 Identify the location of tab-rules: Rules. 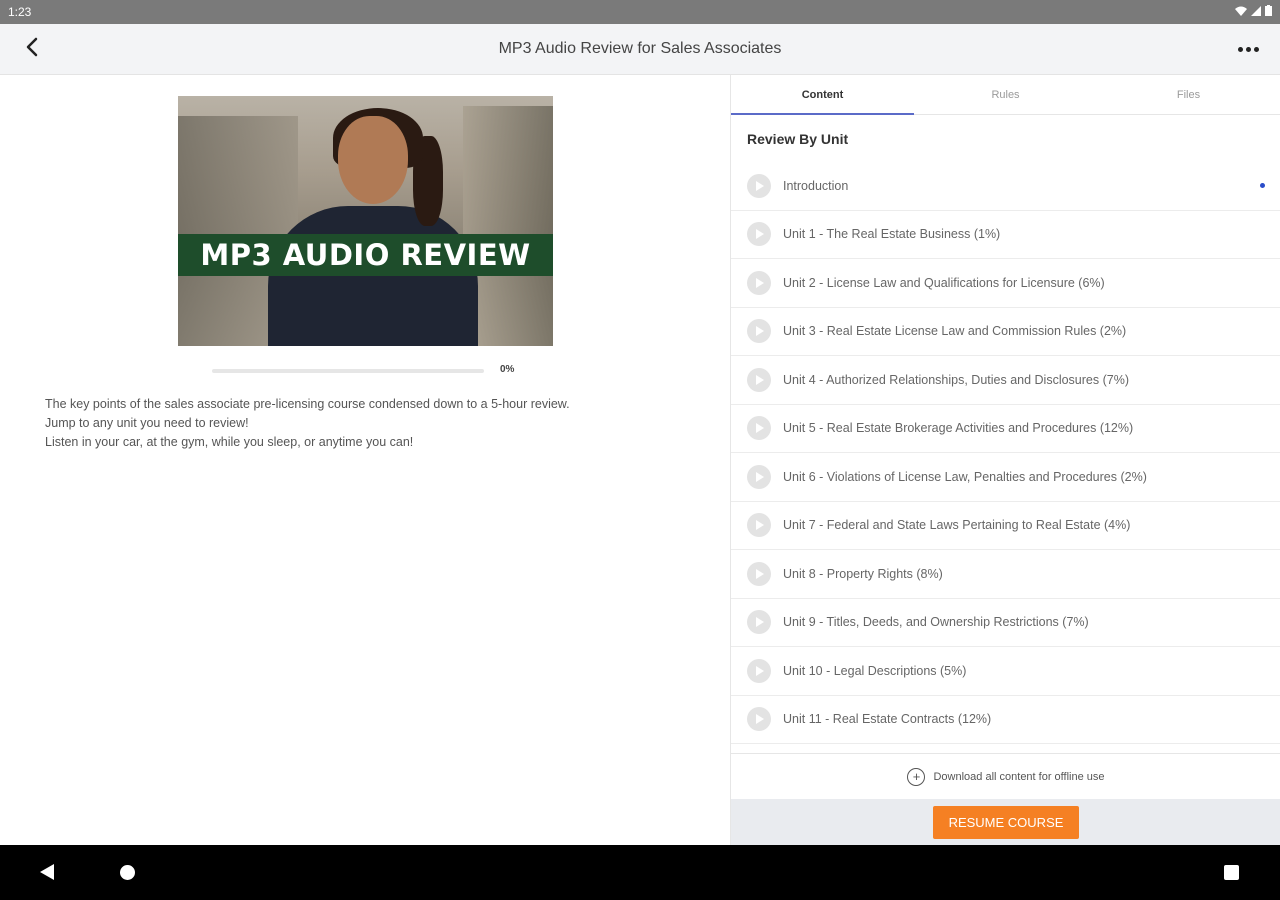
(1005, 94).